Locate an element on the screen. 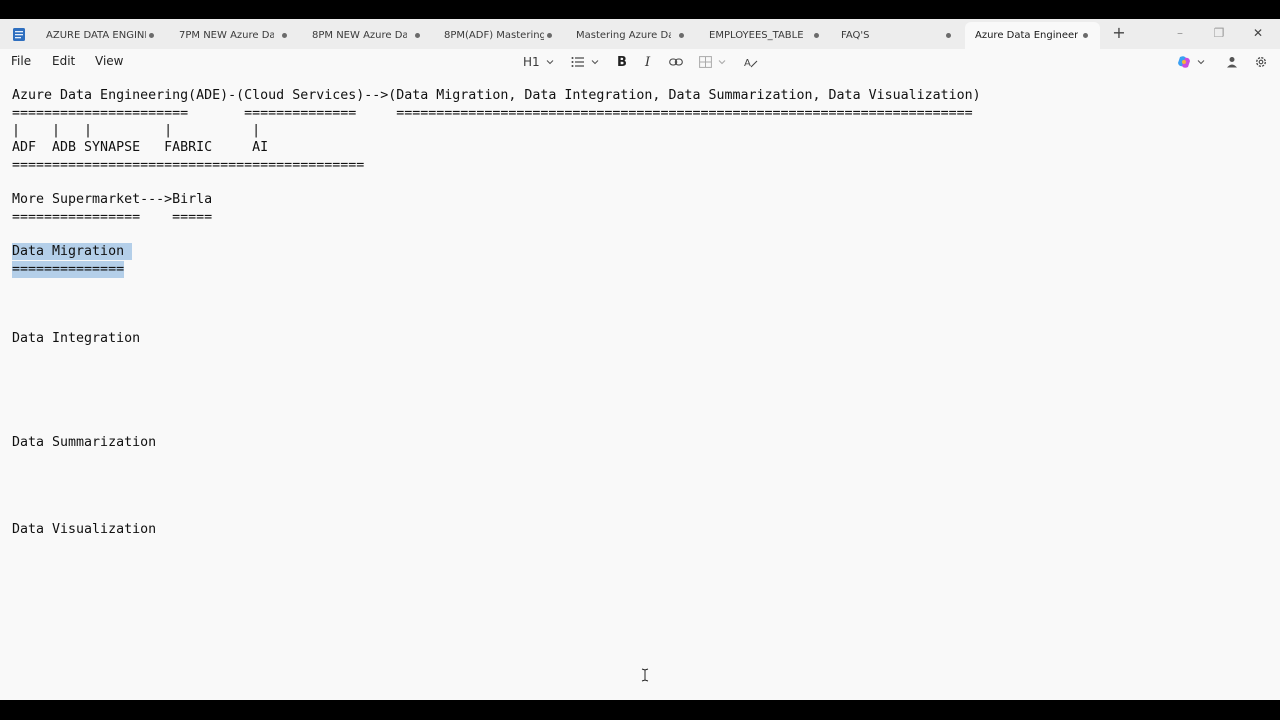 The image size is (1280, 720). tab-label: Azure Data Engineer is located at coordinates (1027, 35).